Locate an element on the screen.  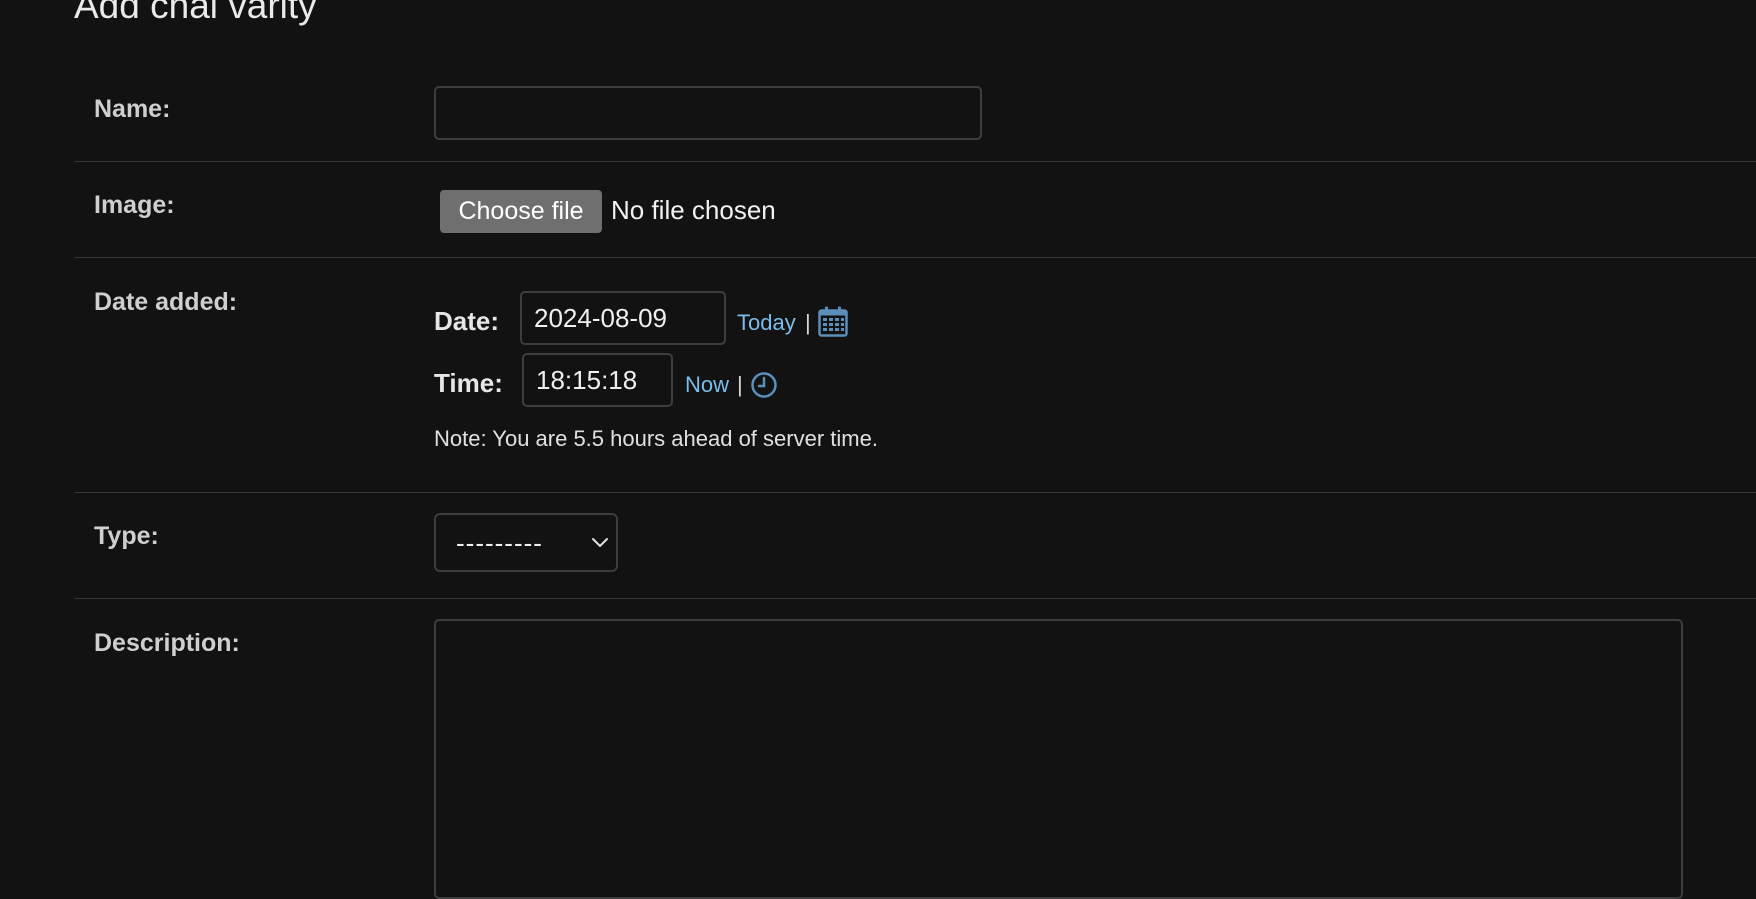
today-link: Today is located at coordinates (766, 323).